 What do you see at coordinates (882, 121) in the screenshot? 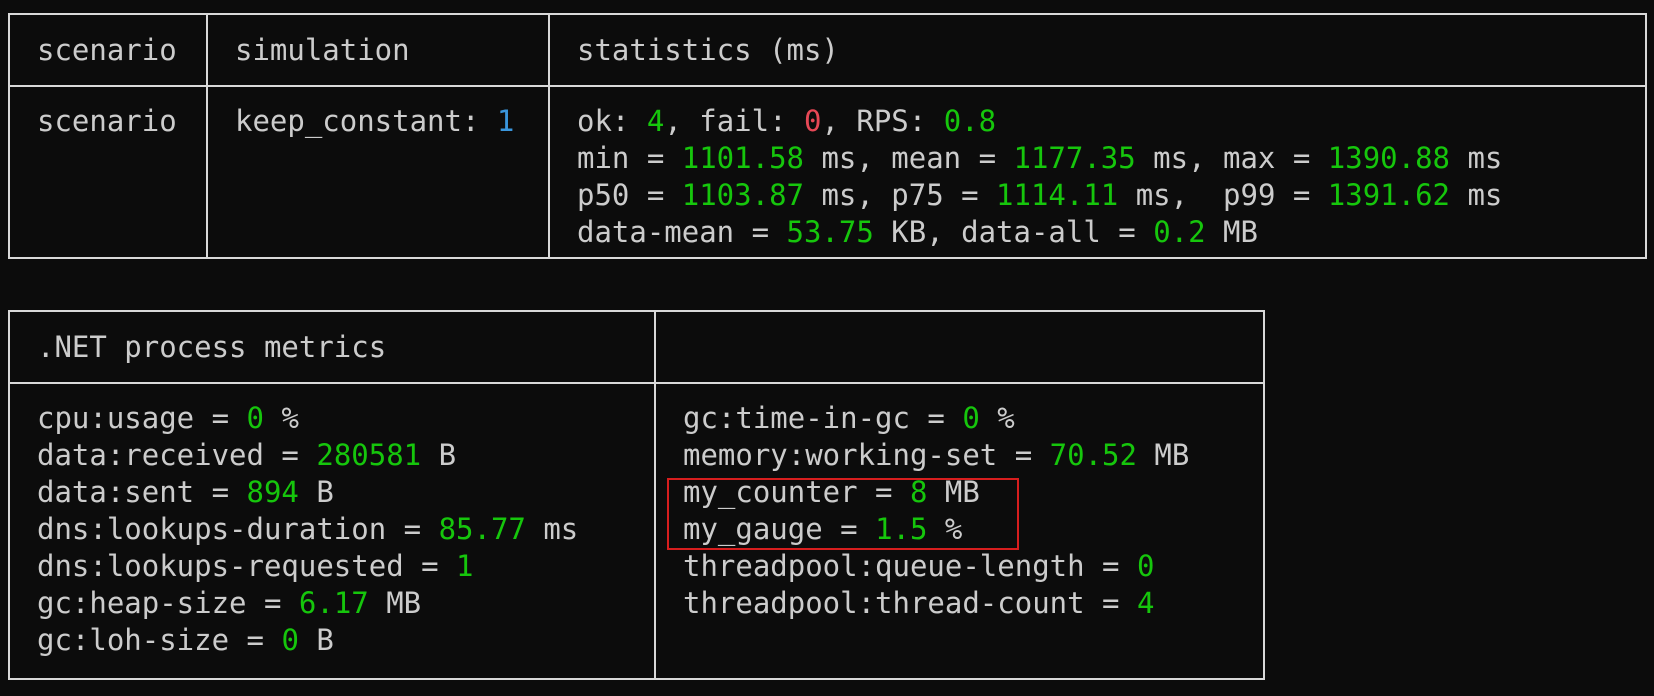
I see `rps-label: , RPS:` at bounding box center [882, 121].